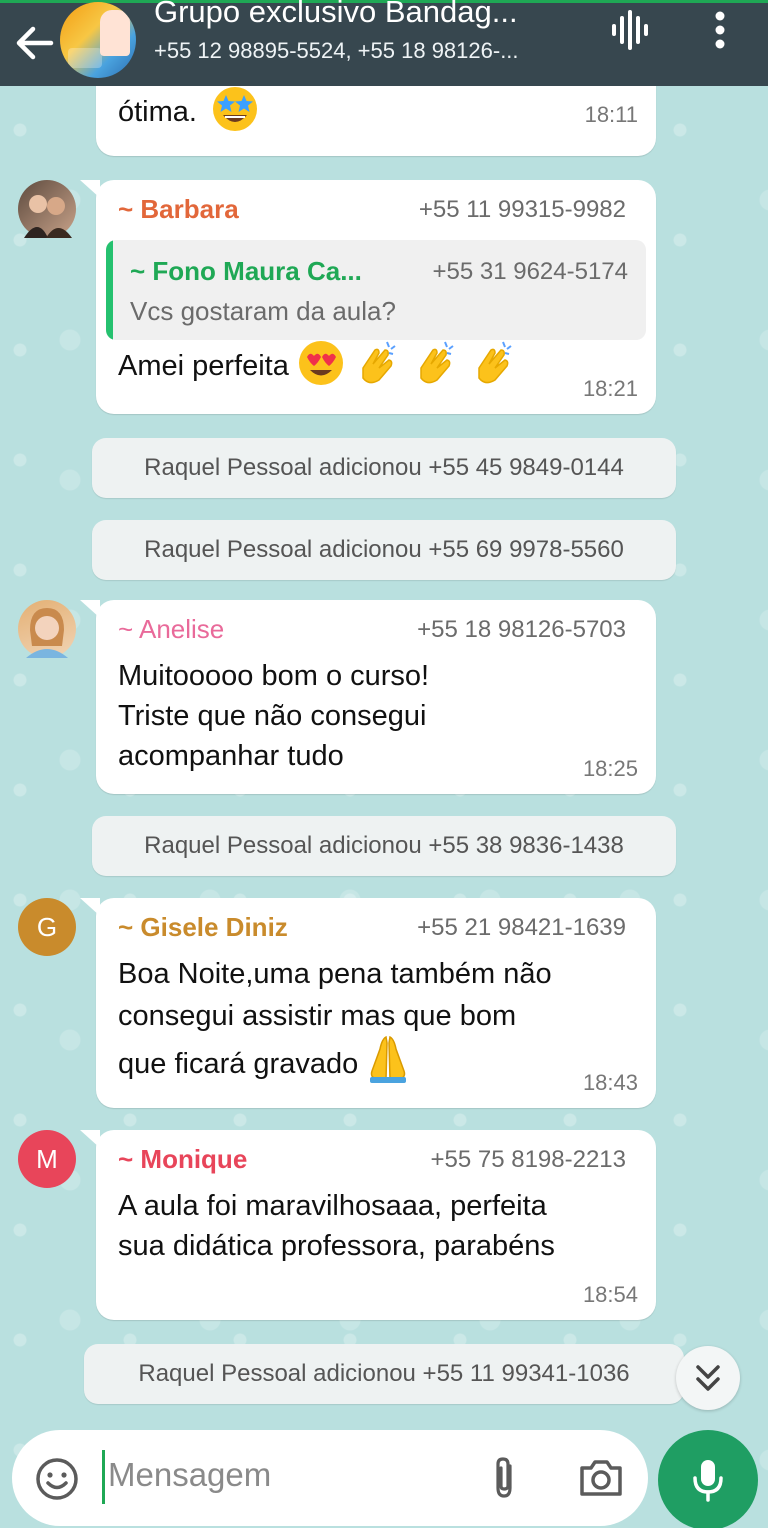  What do you see at coordinates (336, 1246) in the screenshot?
I see `message-text: sua didática professora, parabéns` at bounding box center [336, 1246].